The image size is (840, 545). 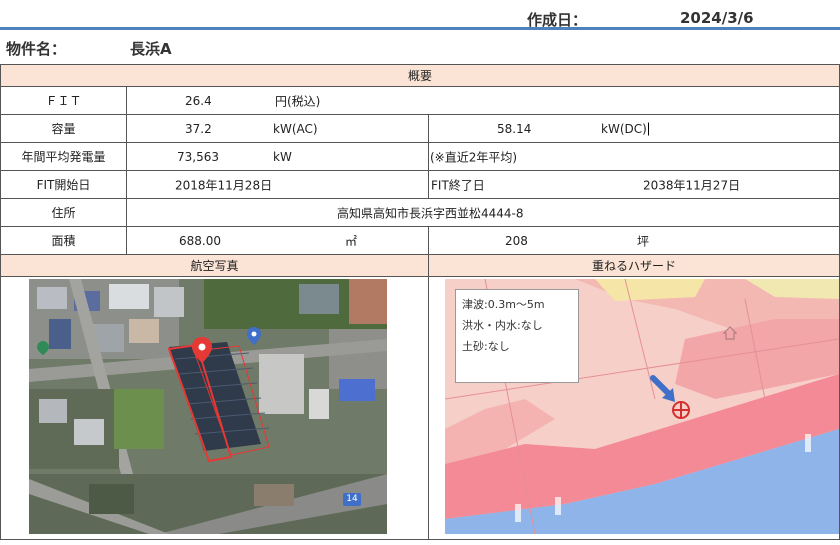 I want to click on hazard-legend: 津波:0.3m～5m 洪水・内水:なし 土砂:なし, so click(x=517, y=336).